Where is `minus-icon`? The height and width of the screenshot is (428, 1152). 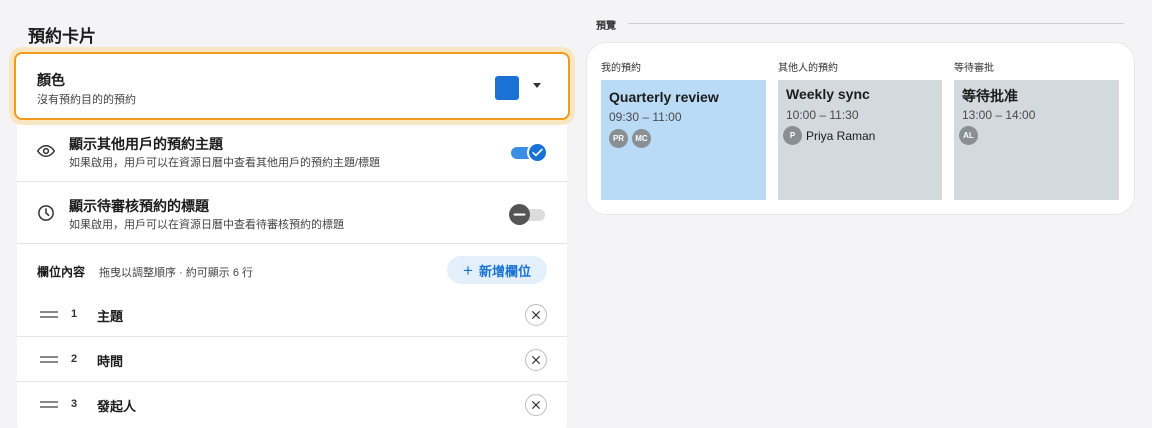
minus-icon is located at coordinates (519, 214).